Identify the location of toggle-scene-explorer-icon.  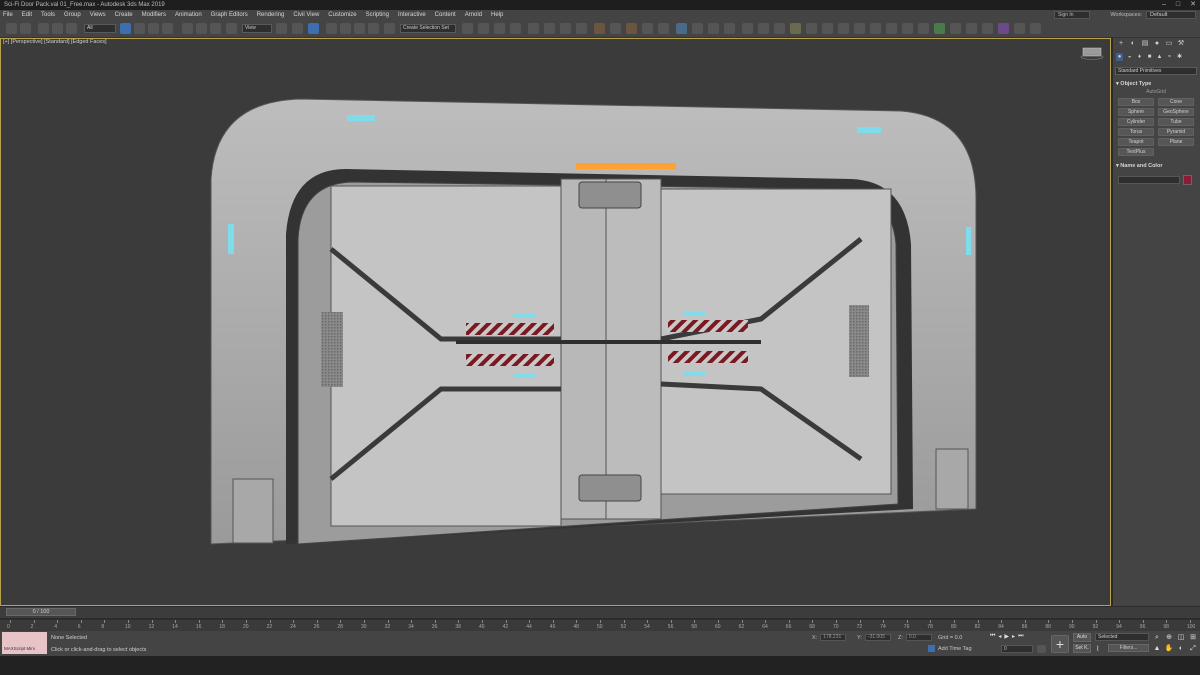
(499, 28).